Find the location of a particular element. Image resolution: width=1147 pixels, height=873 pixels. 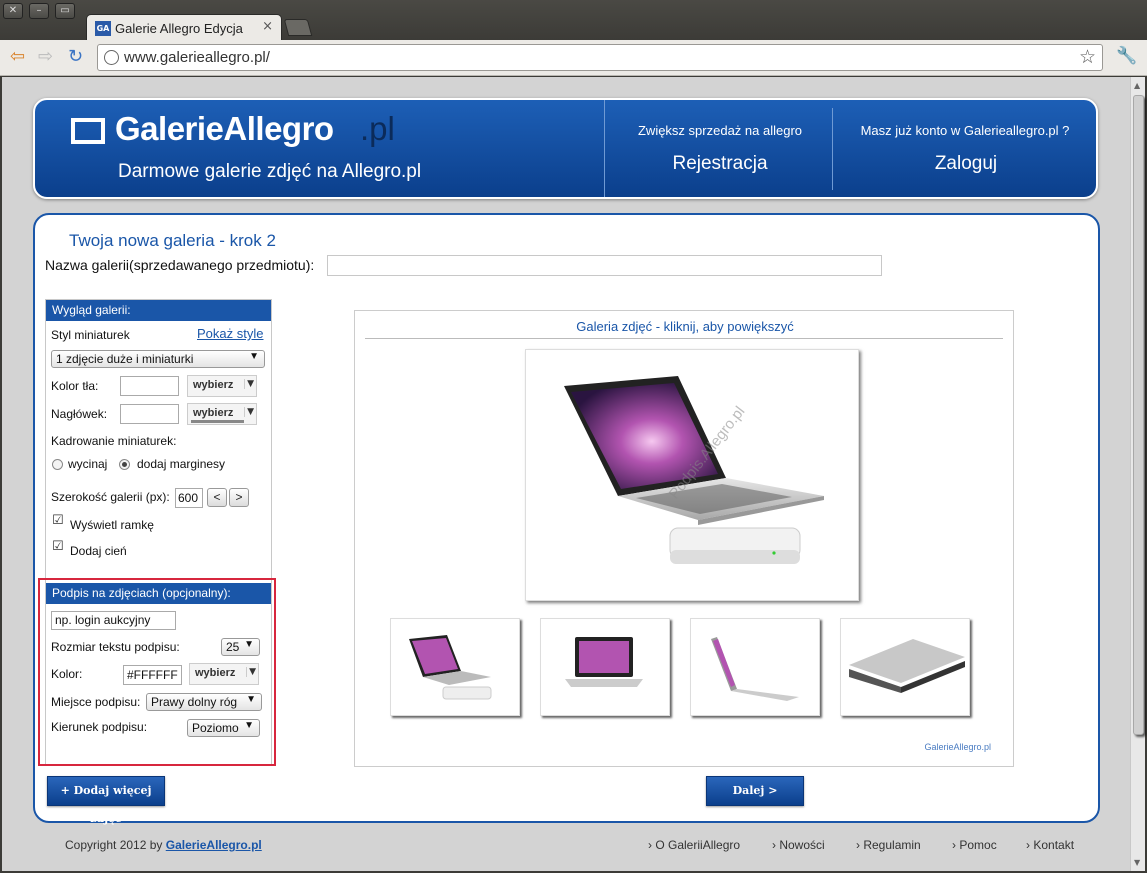

footer-link-label: Regulamin is located at coordinates (892, 845).